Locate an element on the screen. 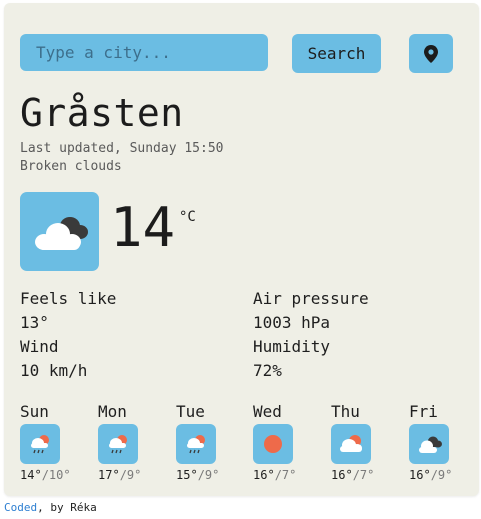  air-pressure-value: 1003 hPa is located at coordinates (292, 322).